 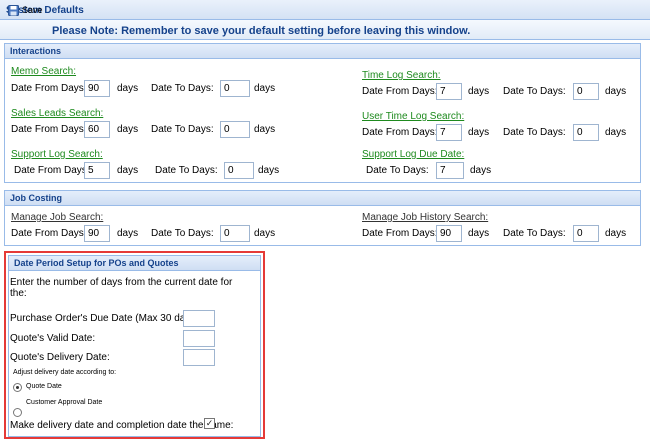 What do you see at coordinates (199, 338) in the screenshot?
I see `quote-valid-date-input` at bounding box center [199, 338].